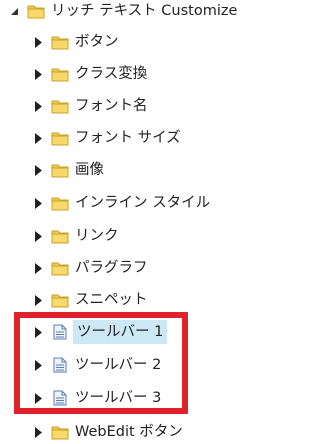  Describe the element at coordinates (111, 106) in the screenshot. I see `tree-node-label: フォント名` at that location.